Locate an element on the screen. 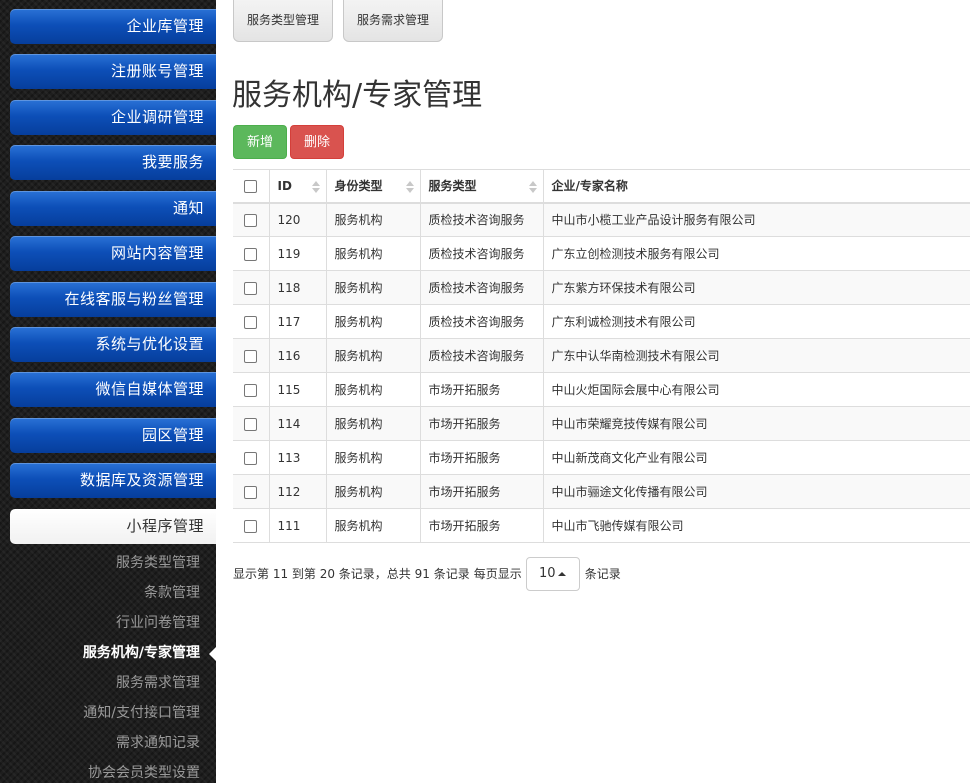 Image resolution: width=970 pixels, height=783 pixels. column-header-label: 服务类型 is located at coordinates (452, 186).